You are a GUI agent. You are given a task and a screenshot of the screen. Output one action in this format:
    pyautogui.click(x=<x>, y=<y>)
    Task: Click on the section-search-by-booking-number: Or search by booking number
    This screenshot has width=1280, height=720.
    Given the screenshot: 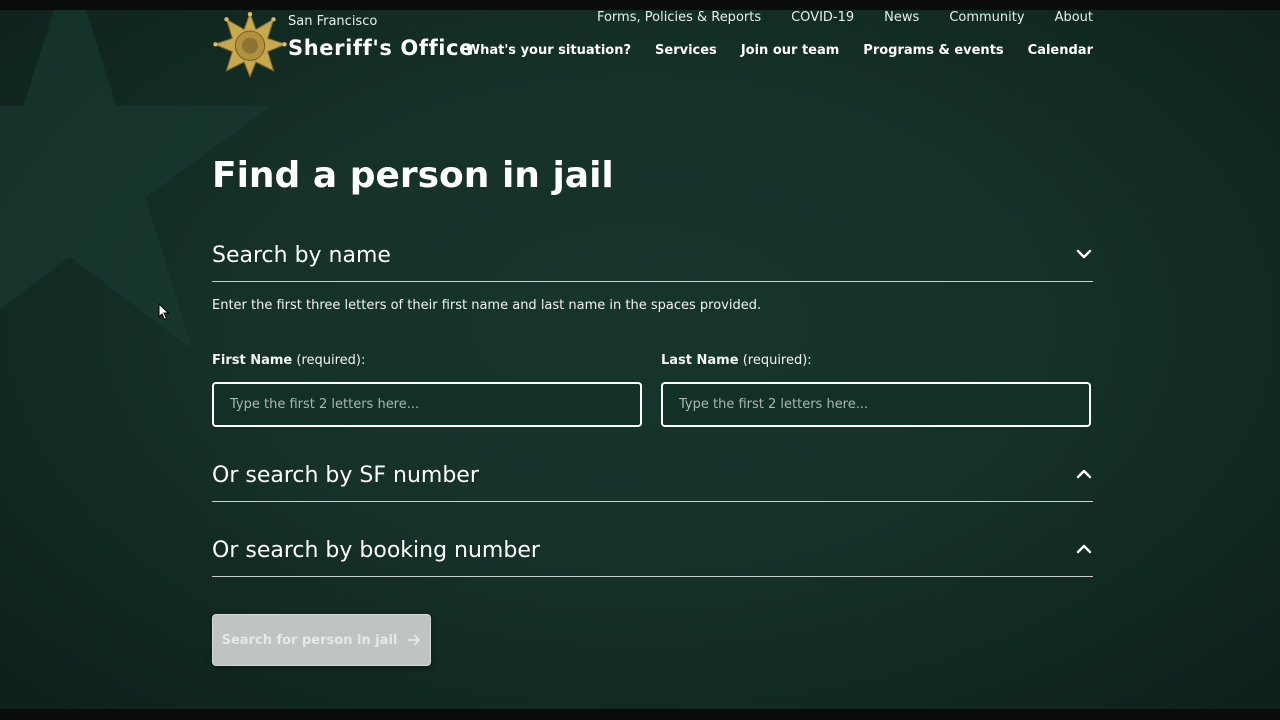 What is the action you would take?
    pyautogui.click(x=652, y=557)
    